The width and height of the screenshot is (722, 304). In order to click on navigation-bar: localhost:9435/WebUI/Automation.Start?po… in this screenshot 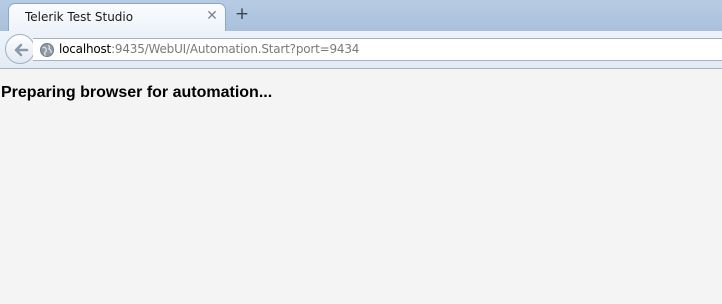, I will do `click(361, 50)`.